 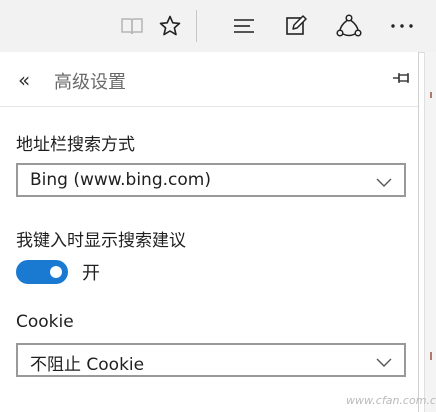 I want to click on search-engine-label: 地址栏搜索方式, so click(x=75, y=145).